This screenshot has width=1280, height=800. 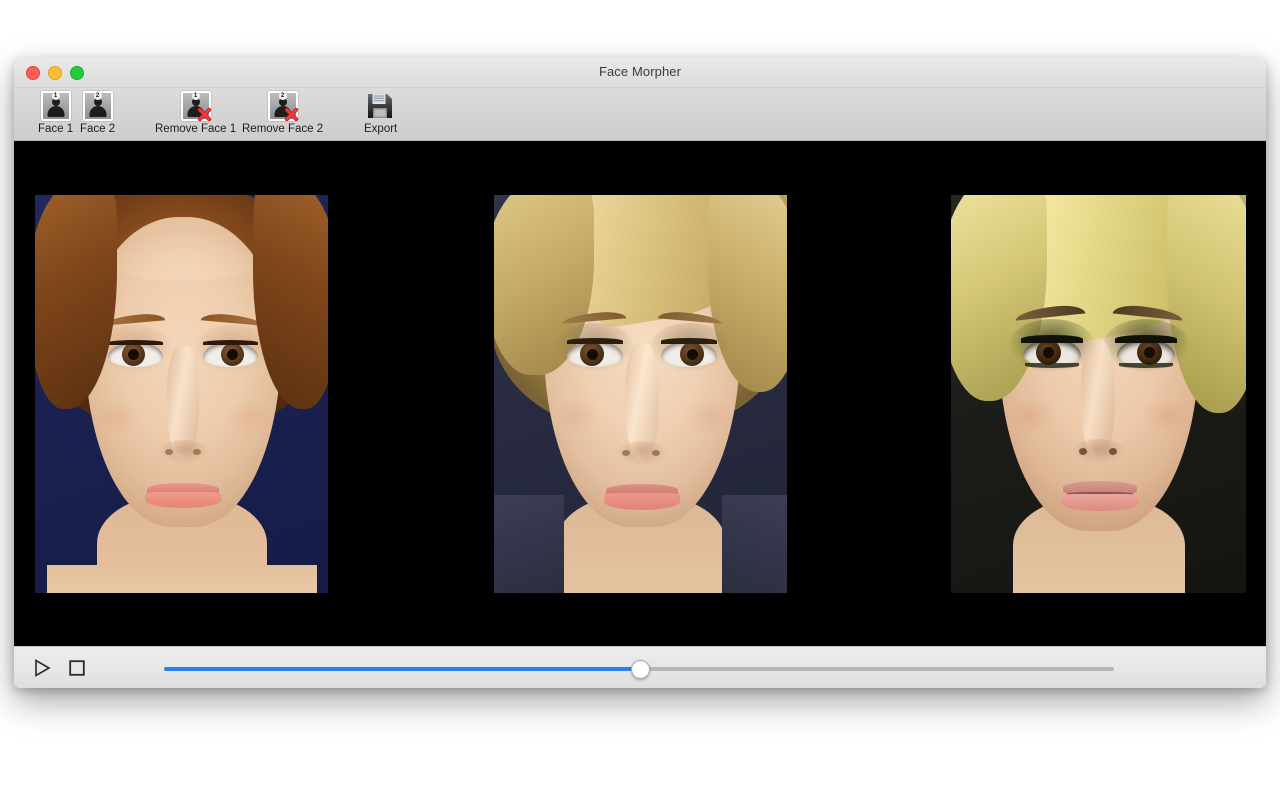 I want to click on photo-panel-morph-result, so click(x=640, y=394).